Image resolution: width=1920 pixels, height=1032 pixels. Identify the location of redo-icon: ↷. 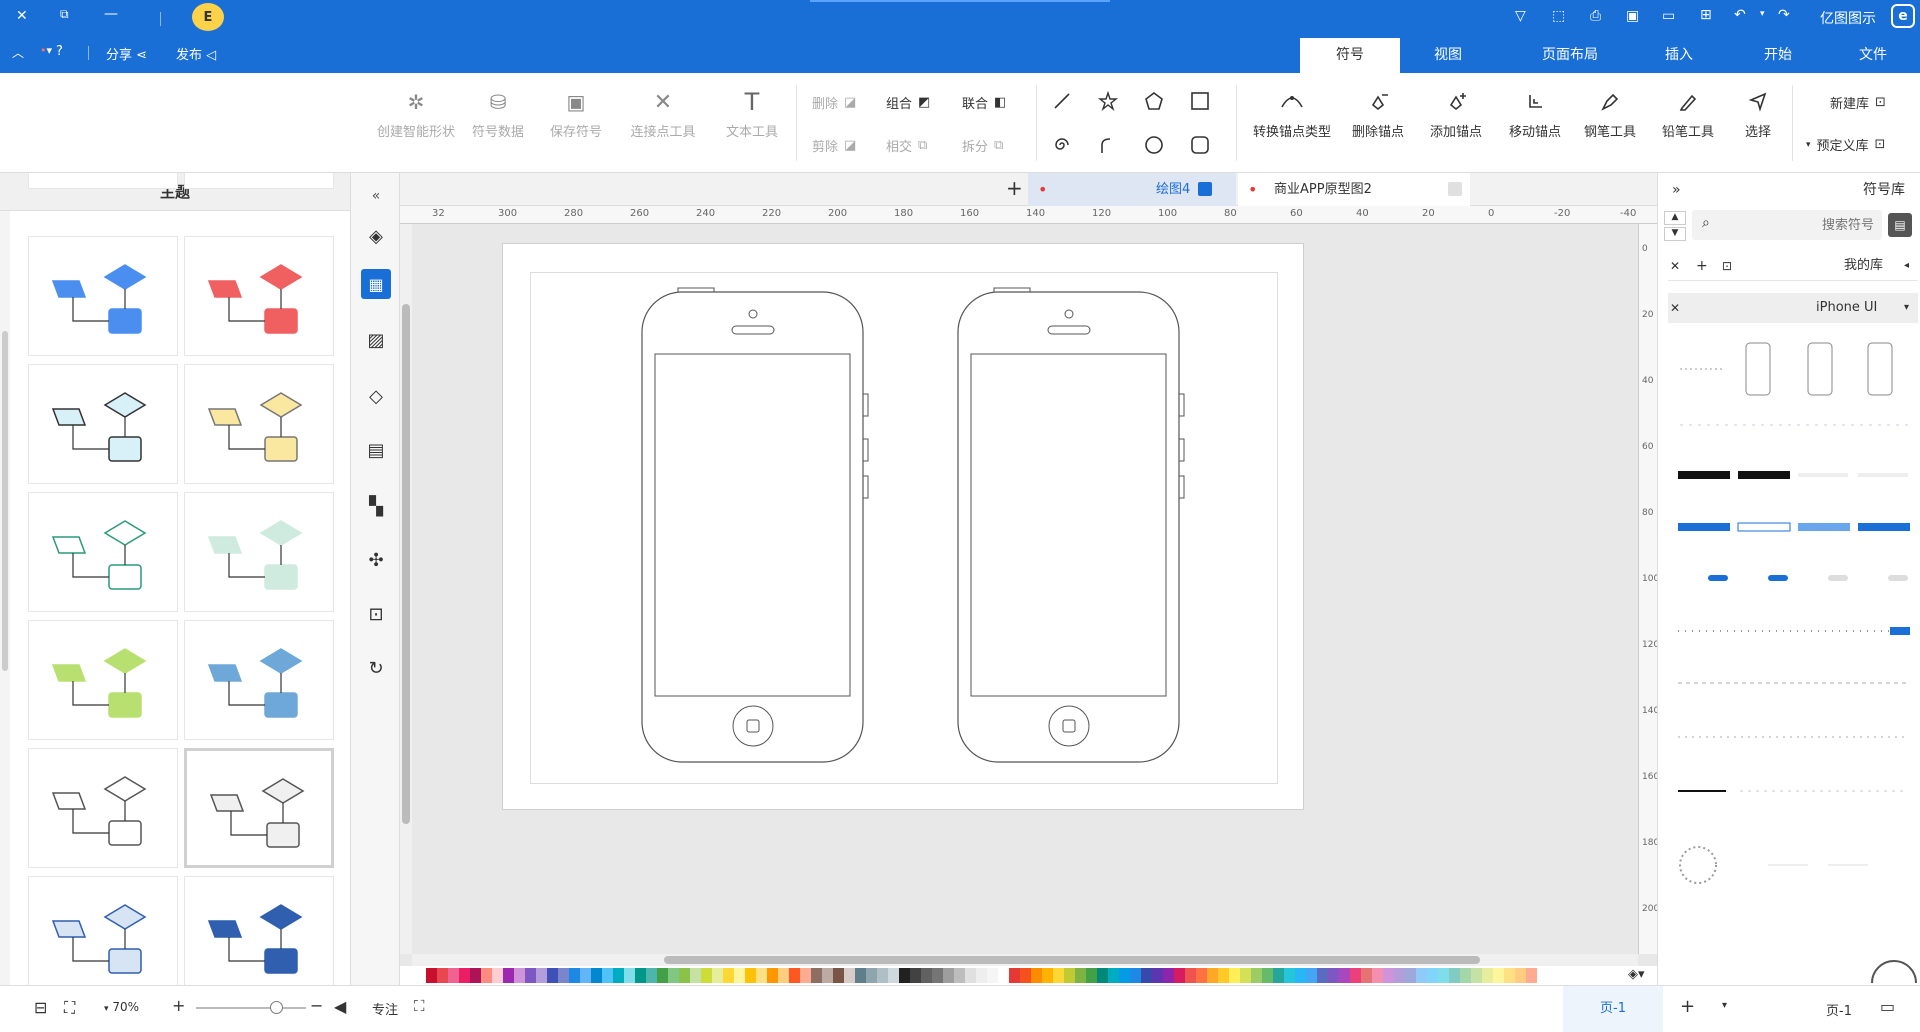
(1784, 15).